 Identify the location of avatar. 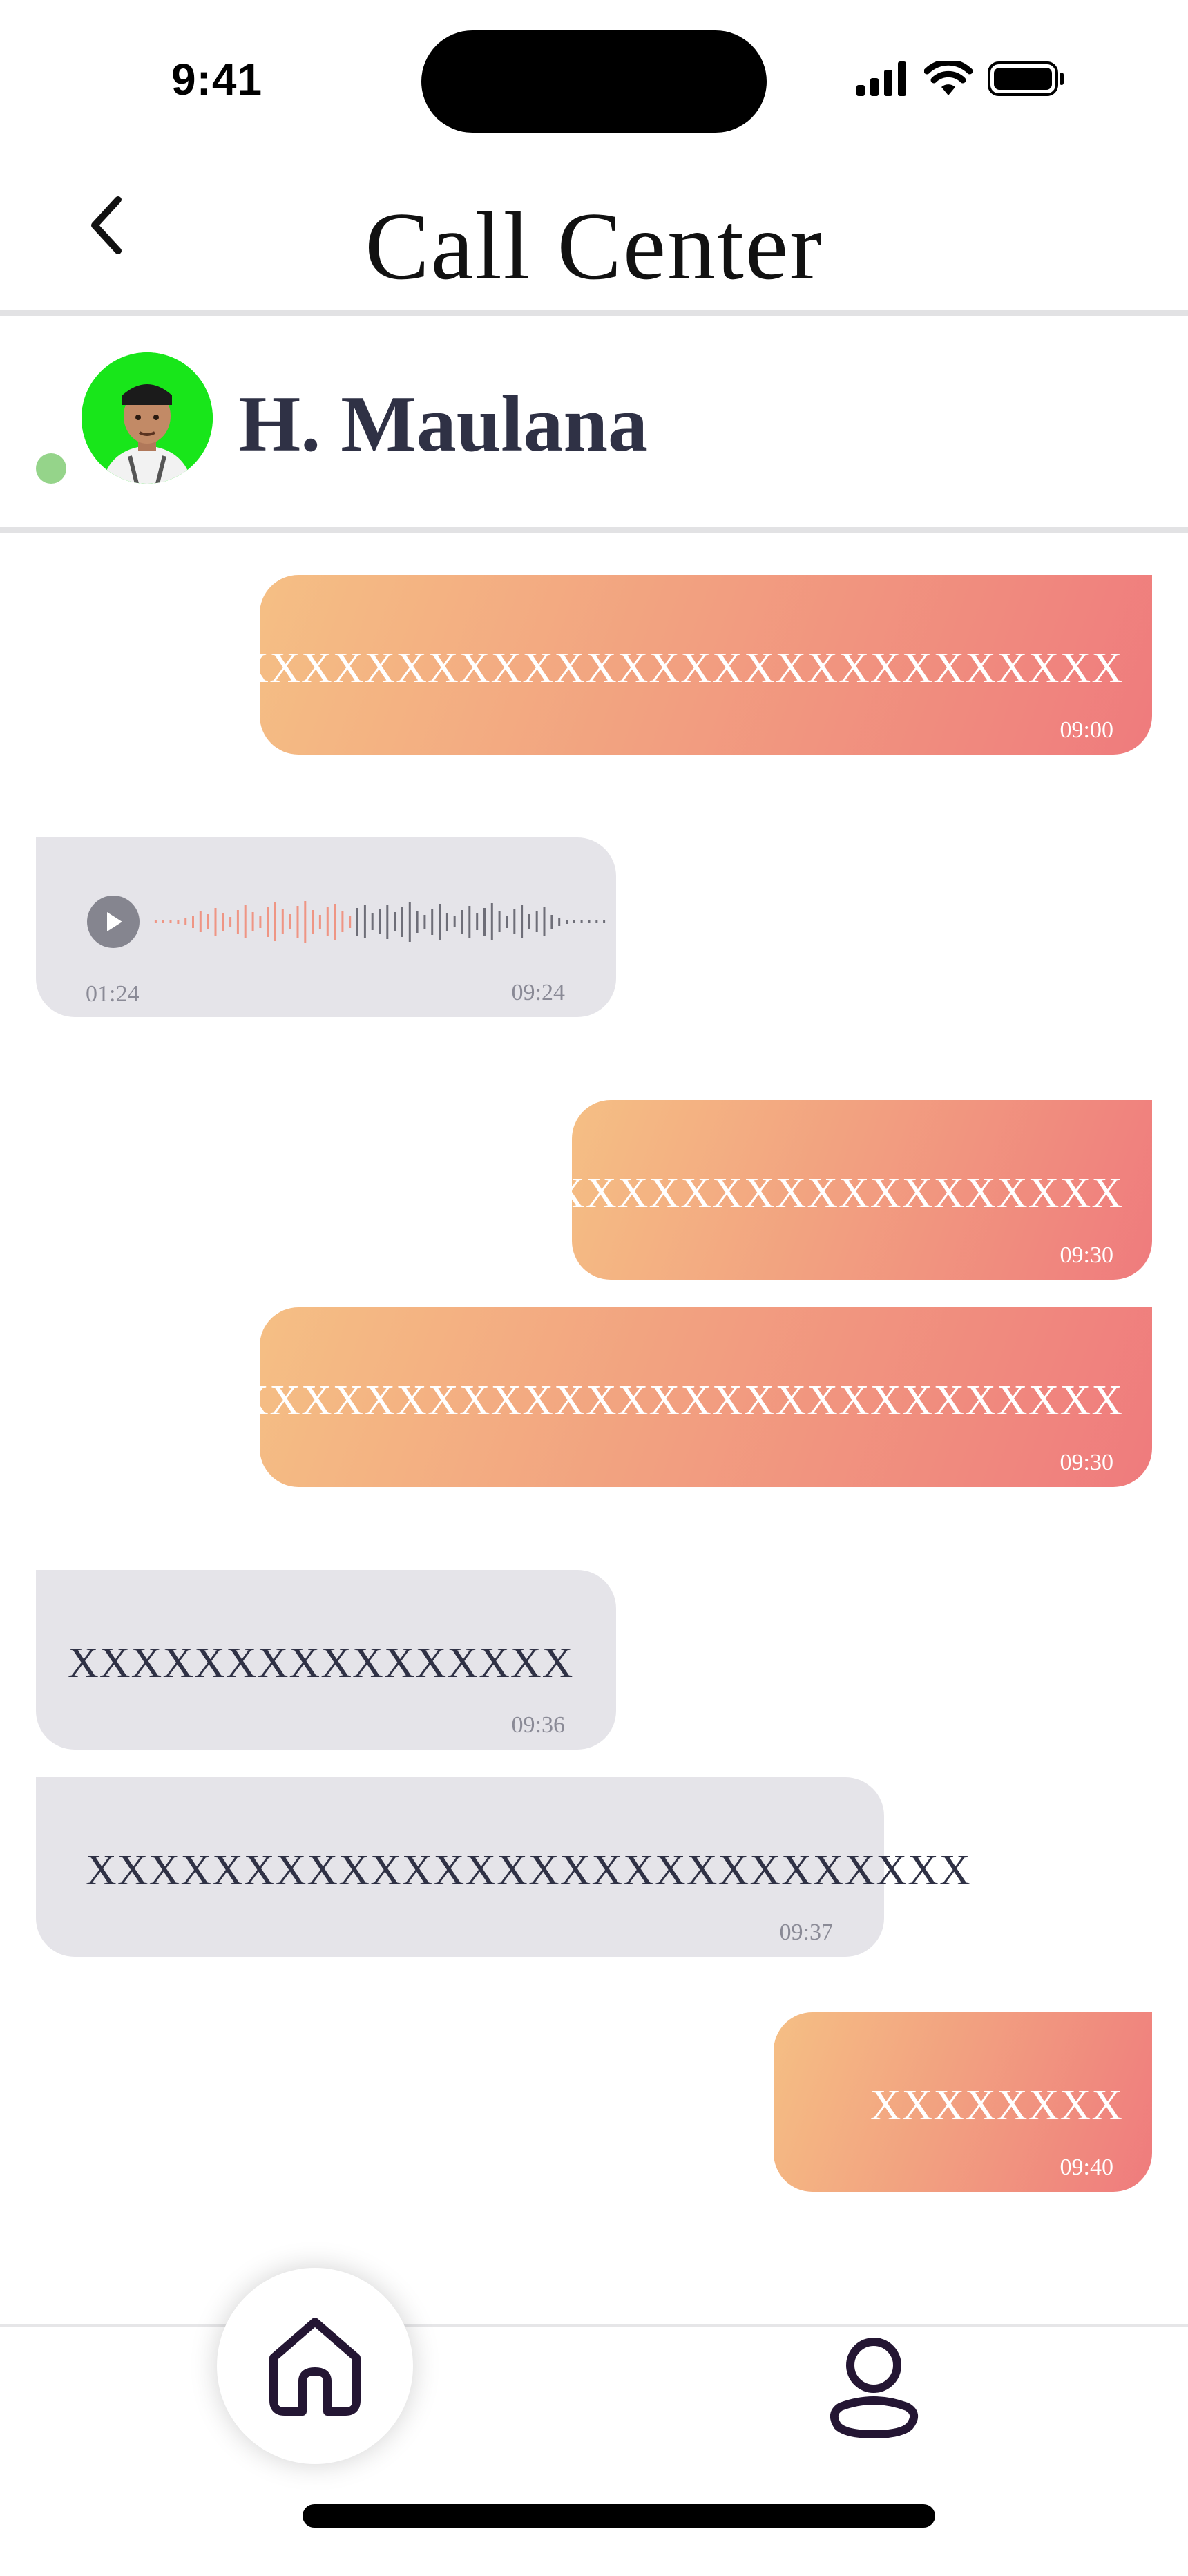
(147, 418).